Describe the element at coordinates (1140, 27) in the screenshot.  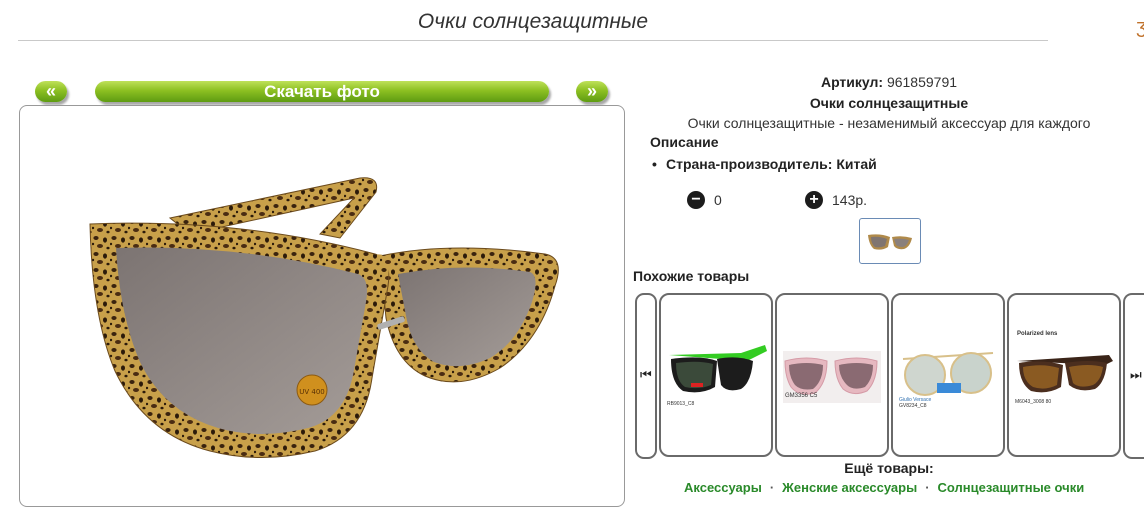
I see `corner-ornament-icon: ʒ` at that location.